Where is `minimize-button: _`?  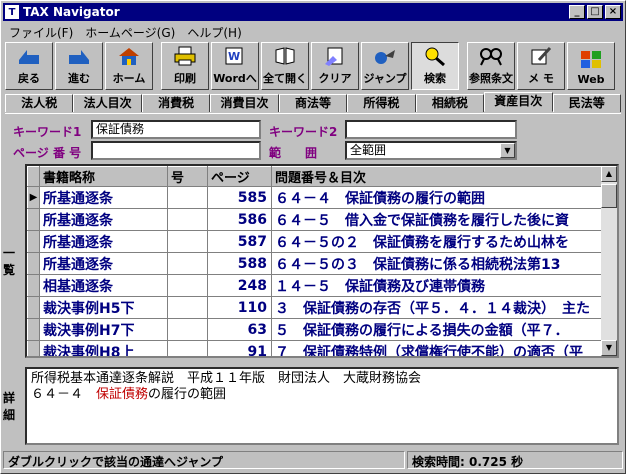 minimize-button: _ is located at coordinates (577, 12).